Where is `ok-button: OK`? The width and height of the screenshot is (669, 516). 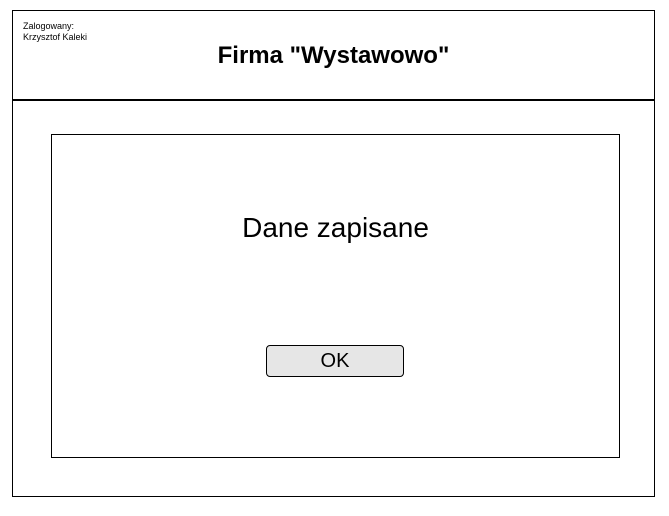 ok-button: OK is located at coordinates (335, 361).